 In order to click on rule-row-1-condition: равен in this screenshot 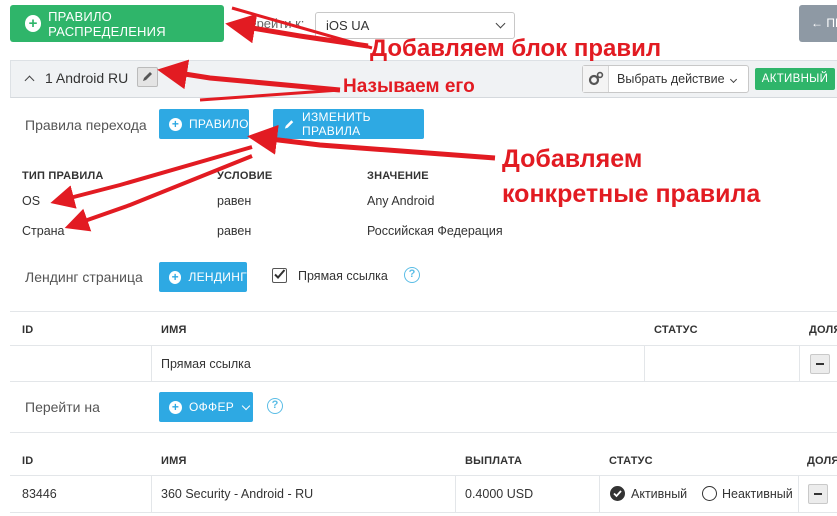, I will do `click(234, 231)`.